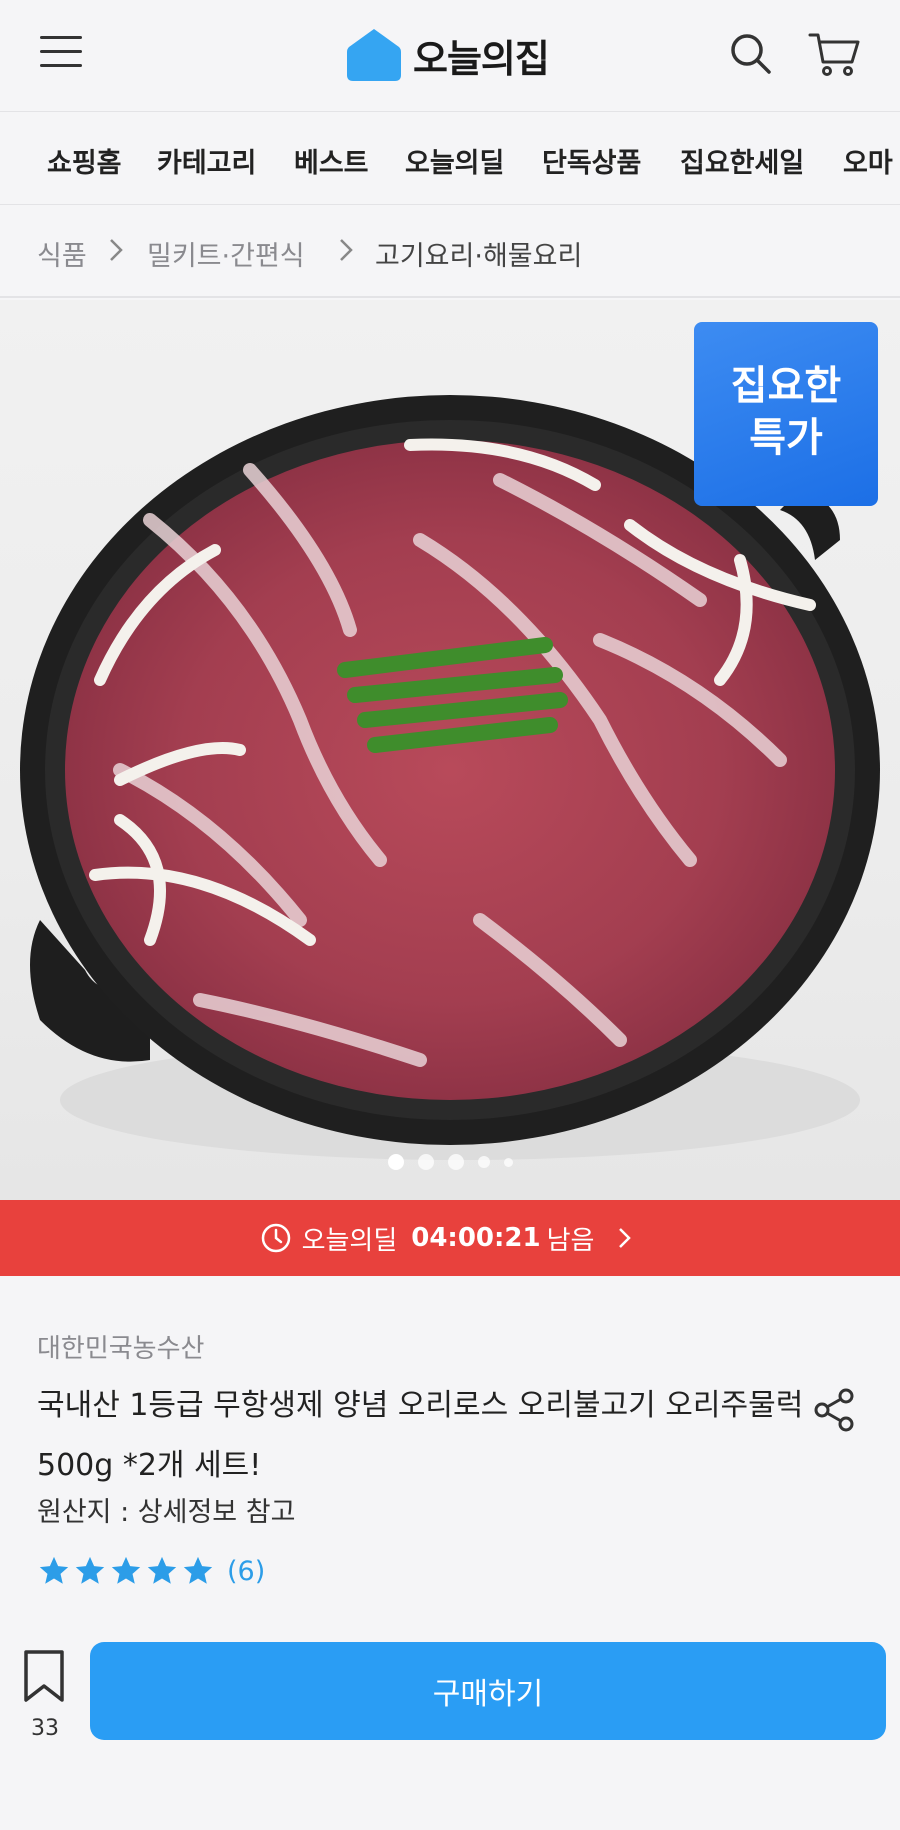 The width and height of the screenshot is (900, 1830). I want to click on nav-item-sale: 집요한세일, so click(742, 160).